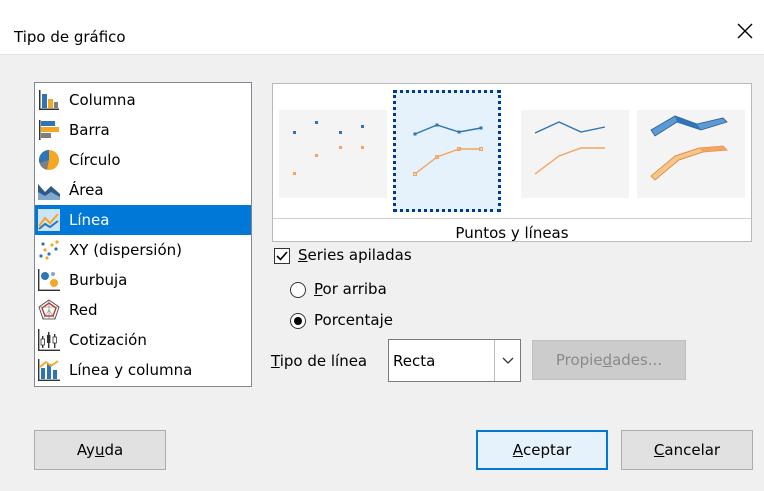 This screenshot has width=764, height=491. I want to click on variant-points-and-lines, so click(447, 151).